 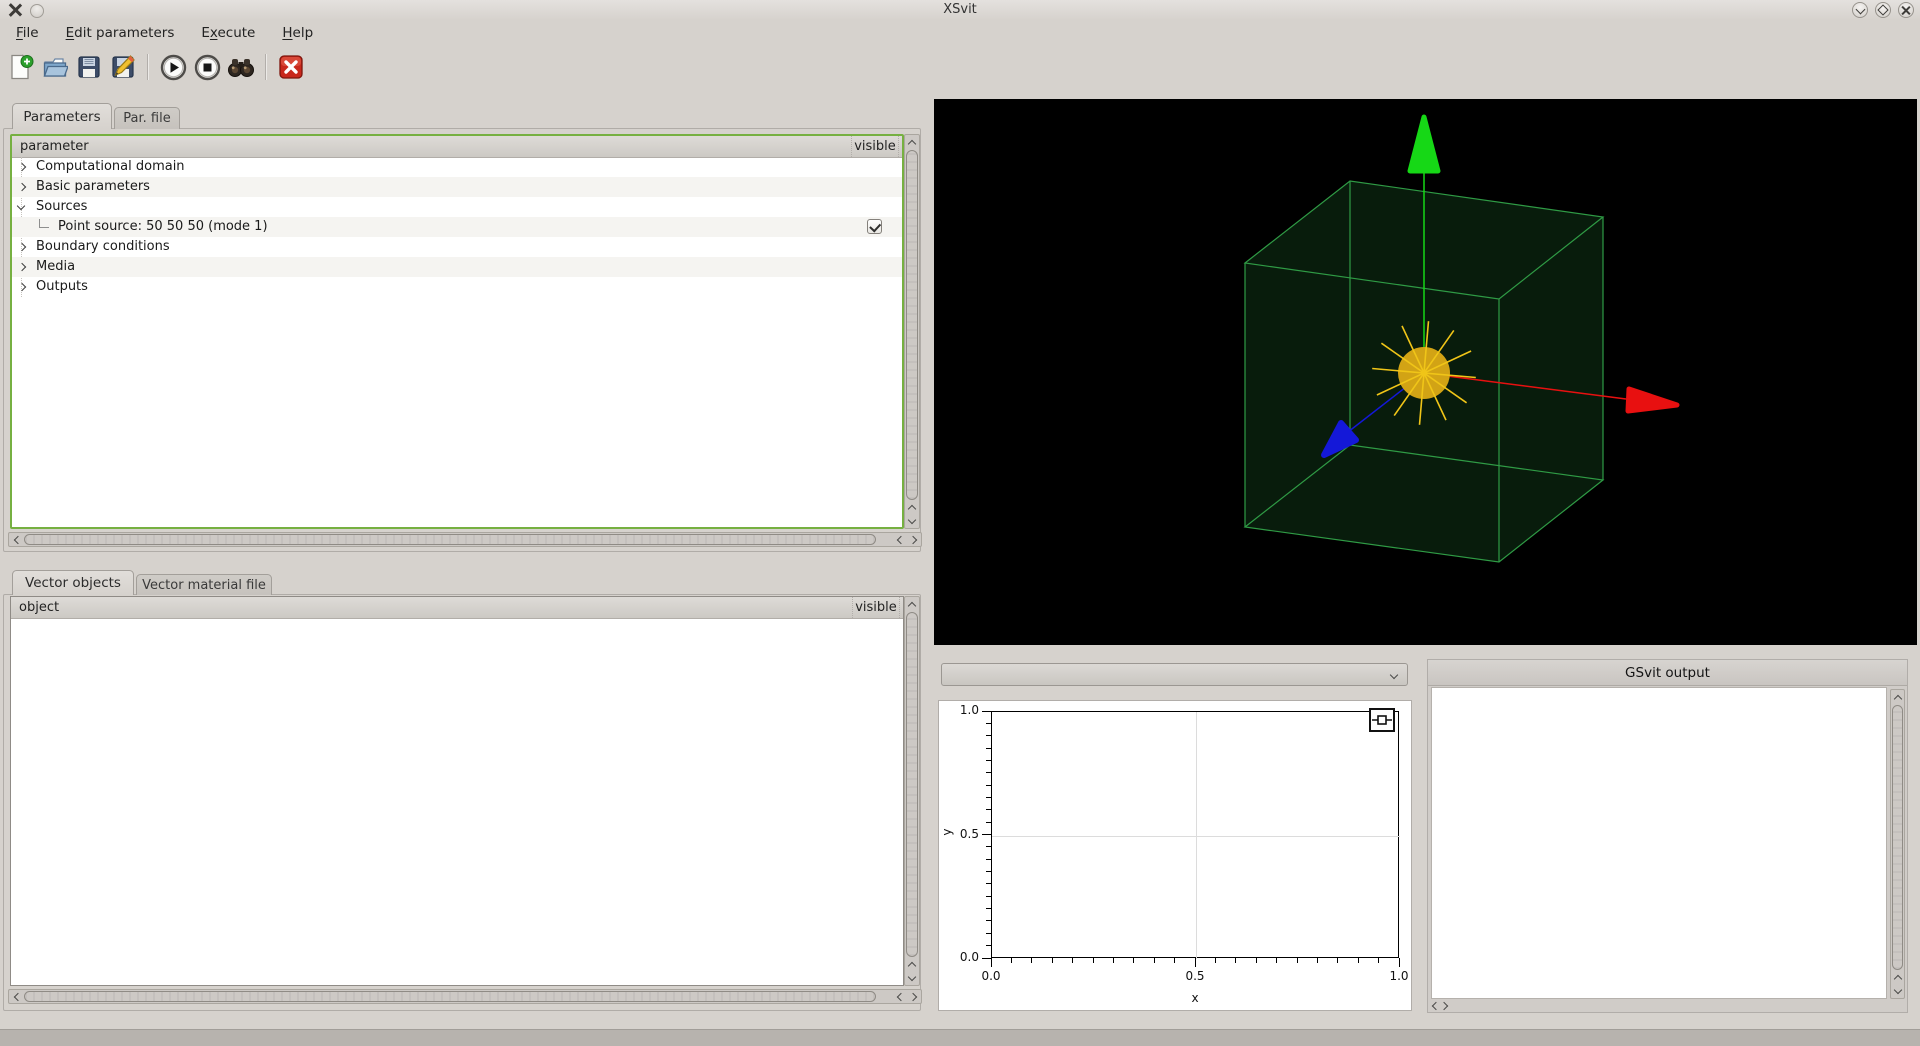 I want to click on tree-row-label: Basic parameters, so click(x=93, y=186).